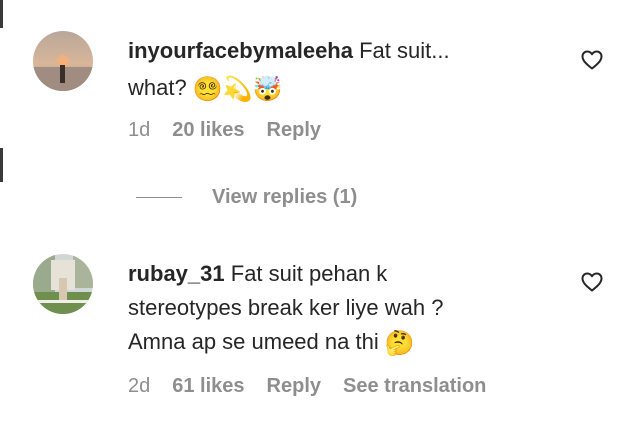 Image resolution: width=631 pixels, height=435 pixels. I want to click on dizzy-star-icon: 💫, so click(237, 89).